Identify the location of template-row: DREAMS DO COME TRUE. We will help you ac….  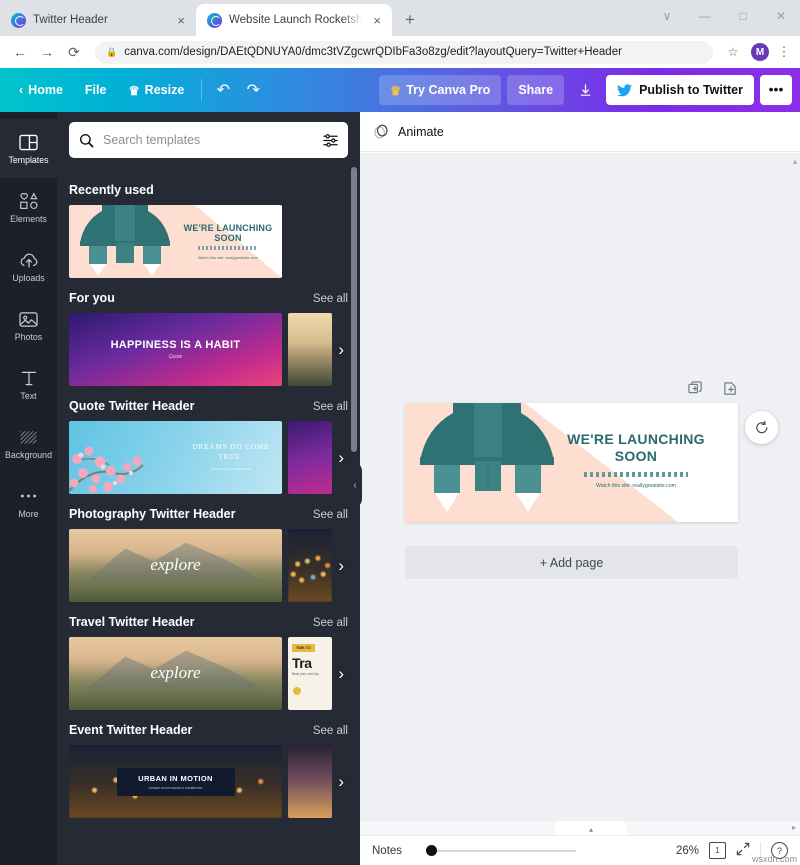
(208, 457).